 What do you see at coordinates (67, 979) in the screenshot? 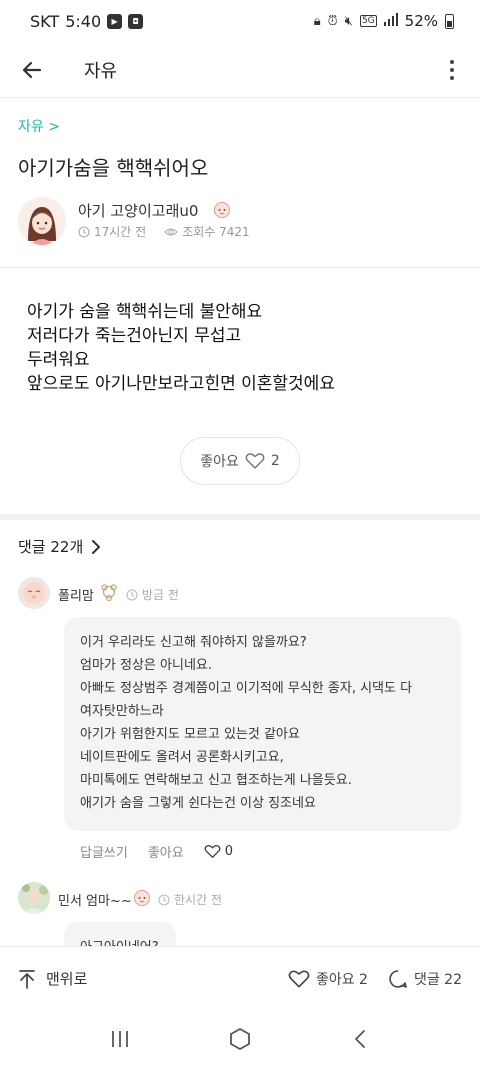
I see `scroll-to-top-label: 맨위로` at bounding box center [67, 979].